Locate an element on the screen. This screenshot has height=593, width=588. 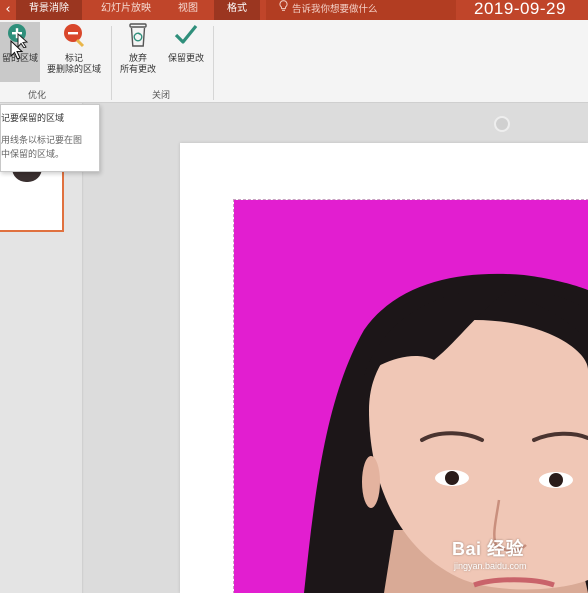
keep-changes-button: 保留更改 is located at coordinates (186, 43).